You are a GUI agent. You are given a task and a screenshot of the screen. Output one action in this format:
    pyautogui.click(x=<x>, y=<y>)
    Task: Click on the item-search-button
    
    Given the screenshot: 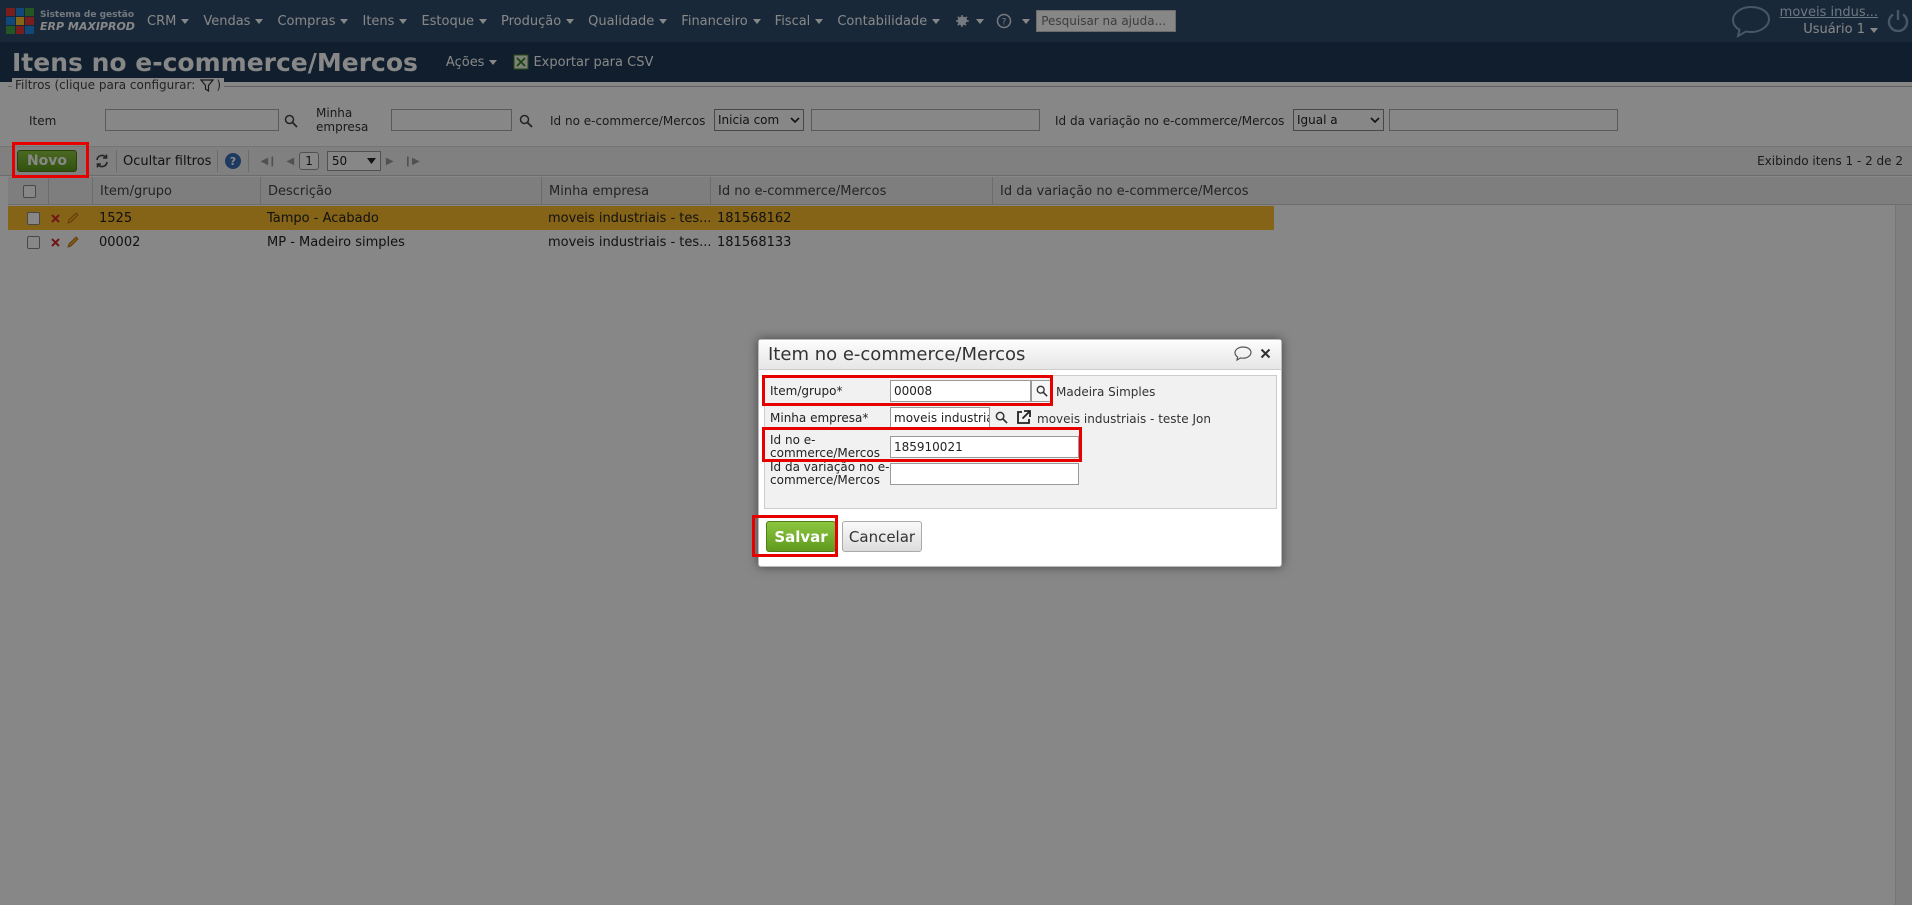 What is the action you would take?
    pyautogui.click(x=1041, y=391)
    